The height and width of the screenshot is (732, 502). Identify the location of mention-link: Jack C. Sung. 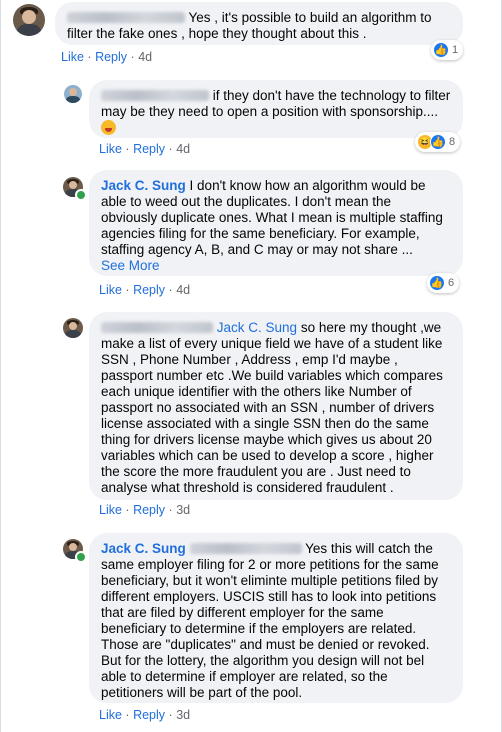
(257, 327).